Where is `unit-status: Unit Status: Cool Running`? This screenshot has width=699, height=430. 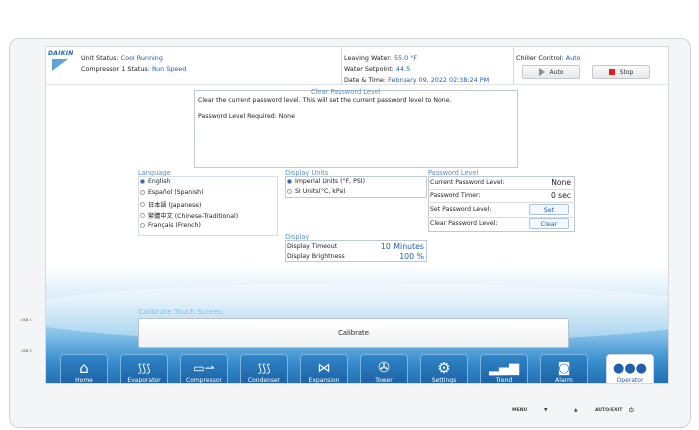
unit-status: Unit Status: Cool Running is located at coordinates (122, 58).